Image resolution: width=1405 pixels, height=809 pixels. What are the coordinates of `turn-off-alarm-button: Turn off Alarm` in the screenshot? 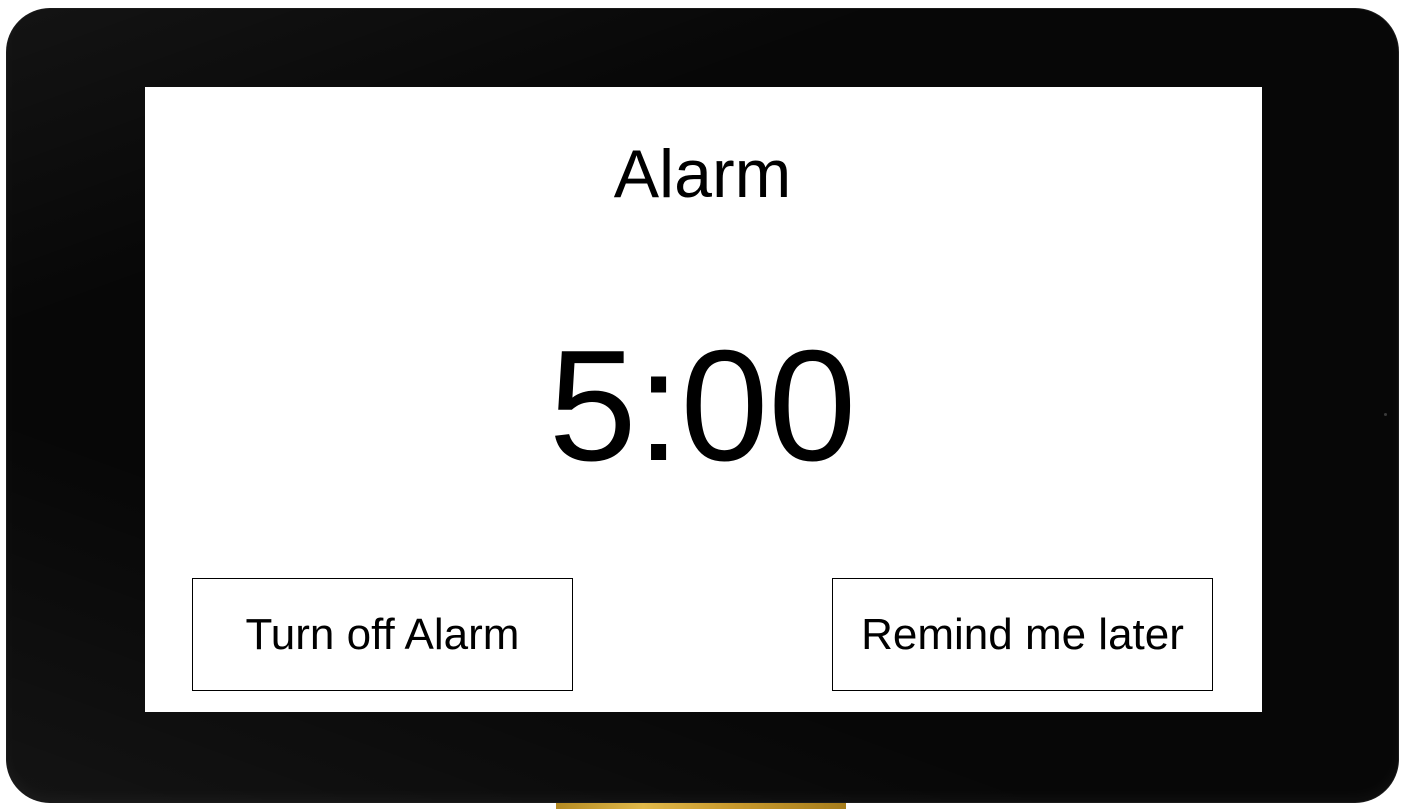 It's located at (382, 634).